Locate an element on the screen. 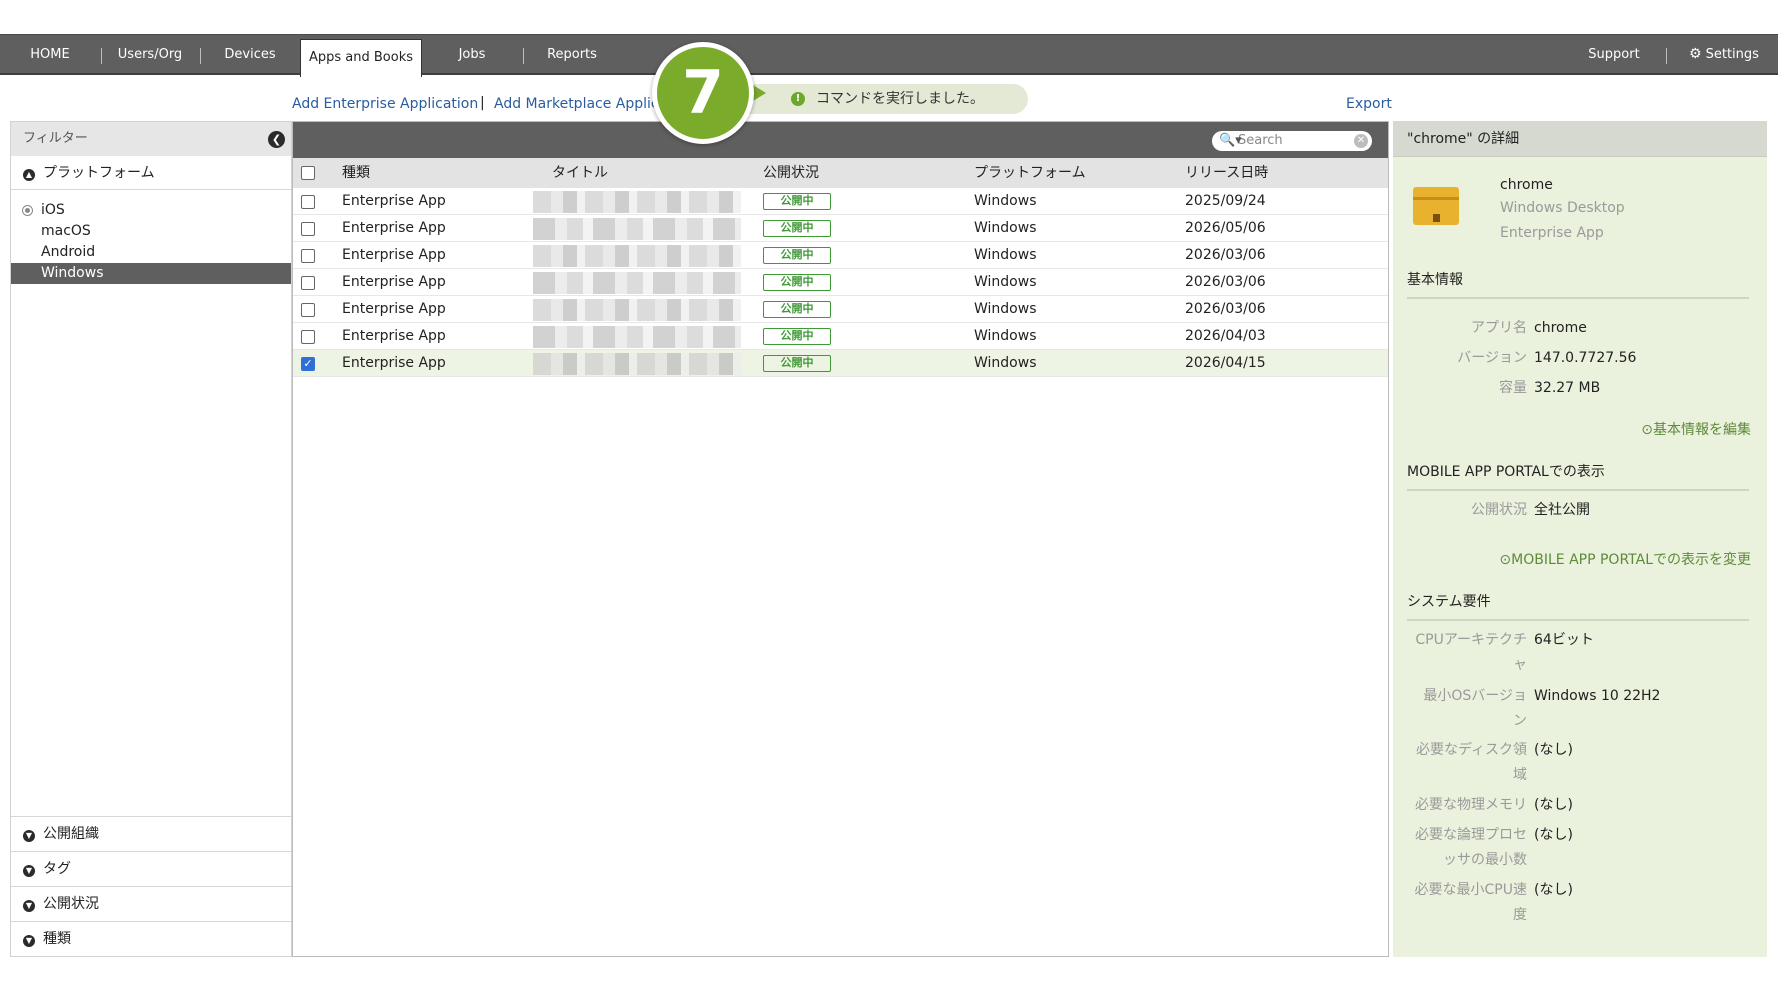 The image size is (1778, 1000). platform-item-ios: iOS is located at coordinates (151, 210).